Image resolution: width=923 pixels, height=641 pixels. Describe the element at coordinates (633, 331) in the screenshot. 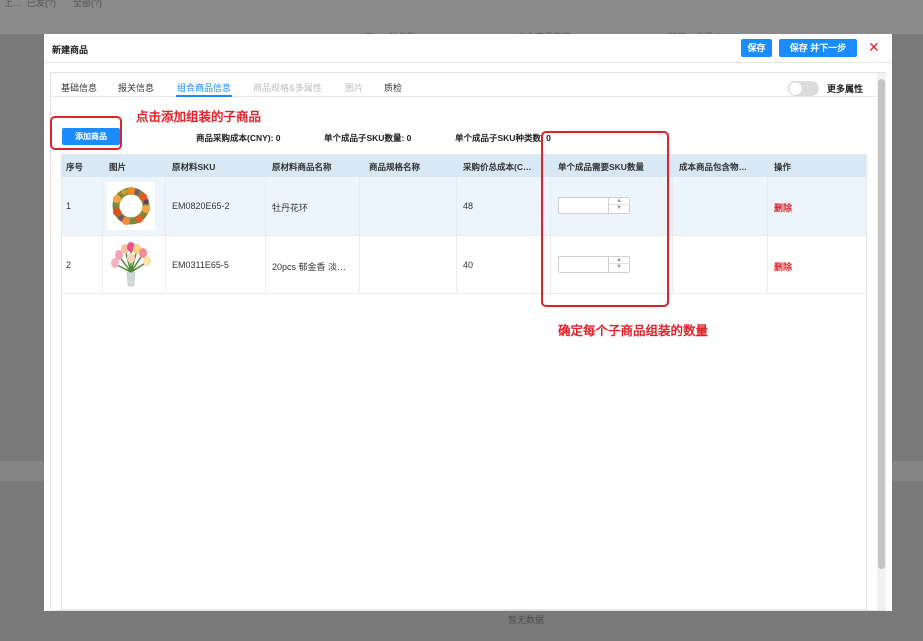

I see `annotation-quantity-hint: 确定每个子商品组装的数量` at that location.